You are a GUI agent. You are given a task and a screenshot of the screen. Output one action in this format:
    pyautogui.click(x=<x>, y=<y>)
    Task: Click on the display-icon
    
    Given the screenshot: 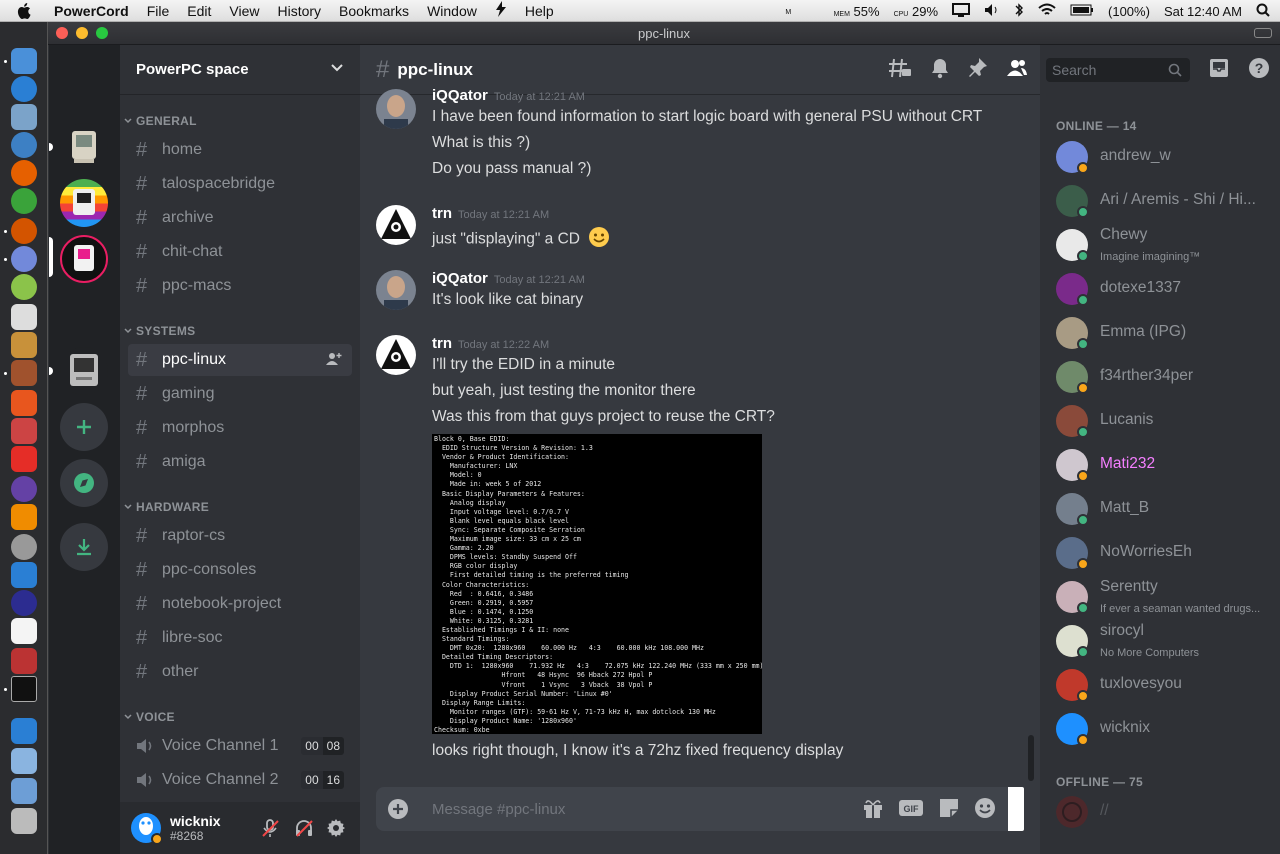 What is the action you would take?
    pyautogui.click(x=961, y=11)
    